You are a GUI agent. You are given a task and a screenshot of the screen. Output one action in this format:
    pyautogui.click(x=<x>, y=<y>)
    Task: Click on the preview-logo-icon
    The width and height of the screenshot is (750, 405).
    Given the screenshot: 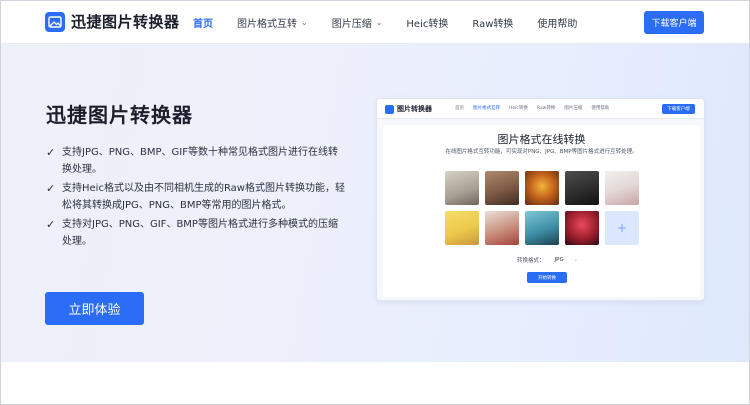 What is the action you would take?
    pyautogui.click(x=389, y=109)
    